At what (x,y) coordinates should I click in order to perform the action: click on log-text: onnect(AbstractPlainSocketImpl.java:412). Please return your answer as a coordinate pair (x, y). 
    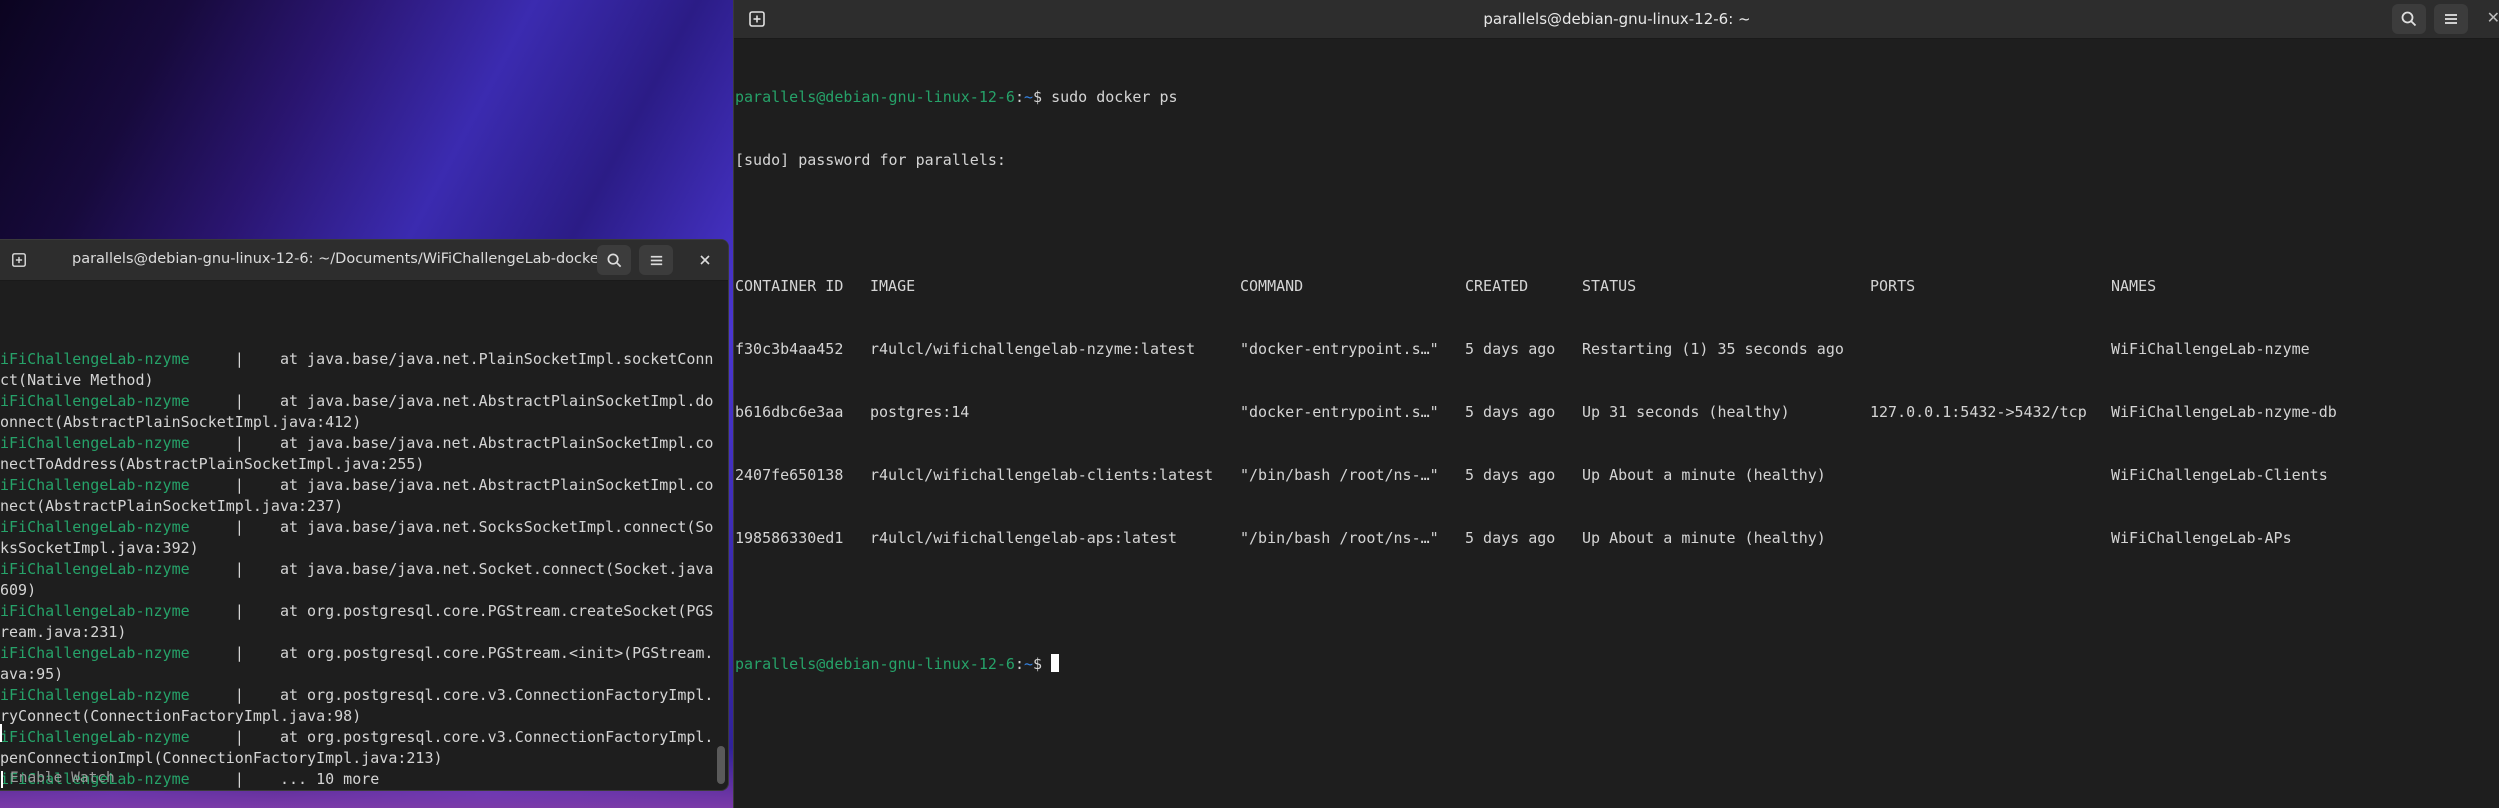
    Looking at the image, I should click on (181, 422).